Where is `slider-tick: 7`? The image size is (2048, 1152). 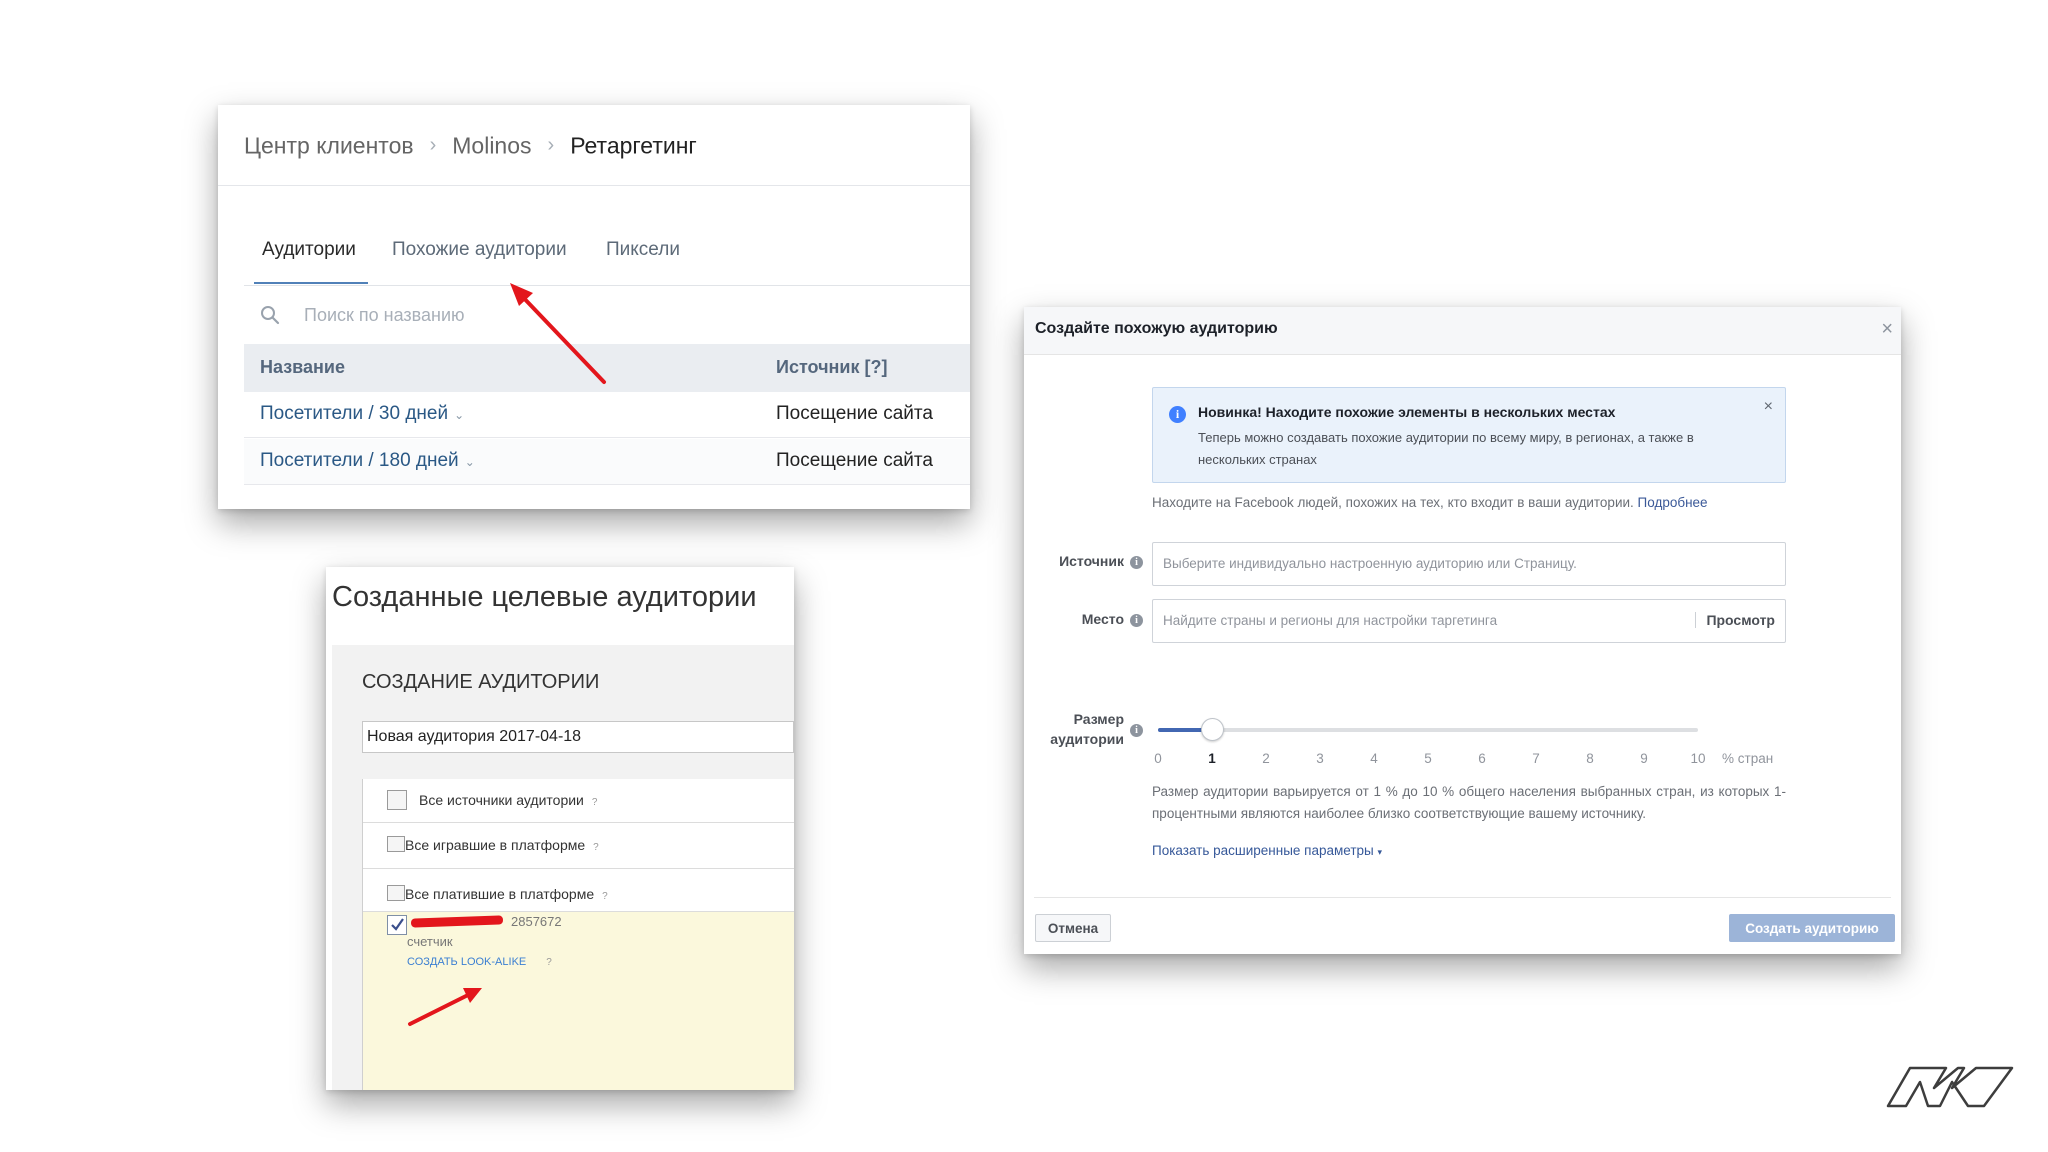 slider-tick: 7 is located at coordinates (1536, 758).